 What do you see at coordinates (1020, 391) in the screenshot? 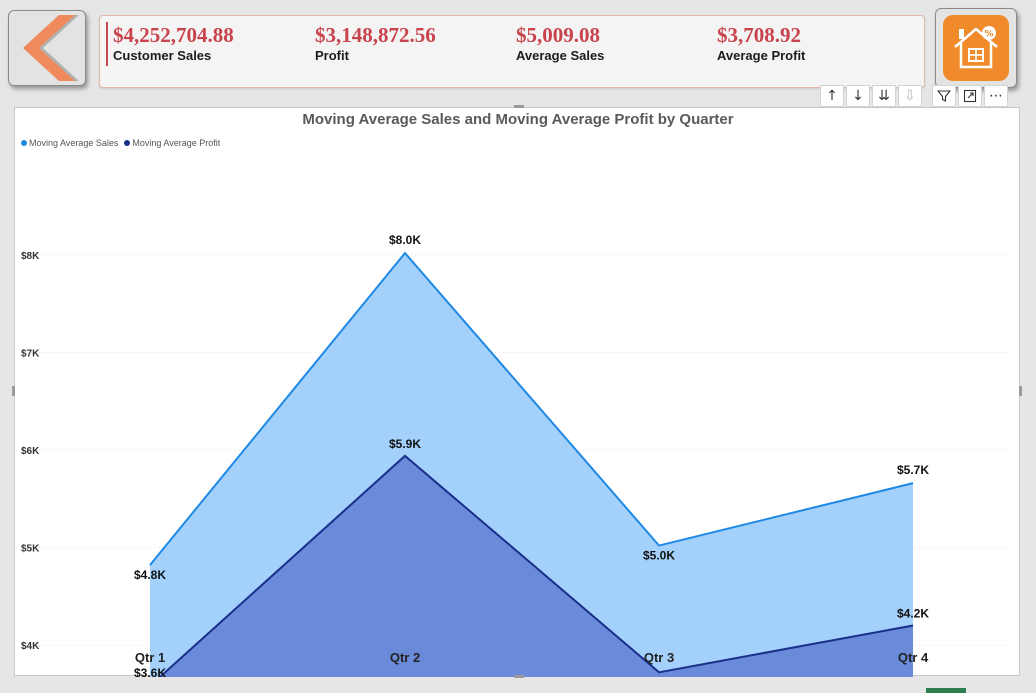
I see `resize-handle-right` at bounding box center [1020, 391].